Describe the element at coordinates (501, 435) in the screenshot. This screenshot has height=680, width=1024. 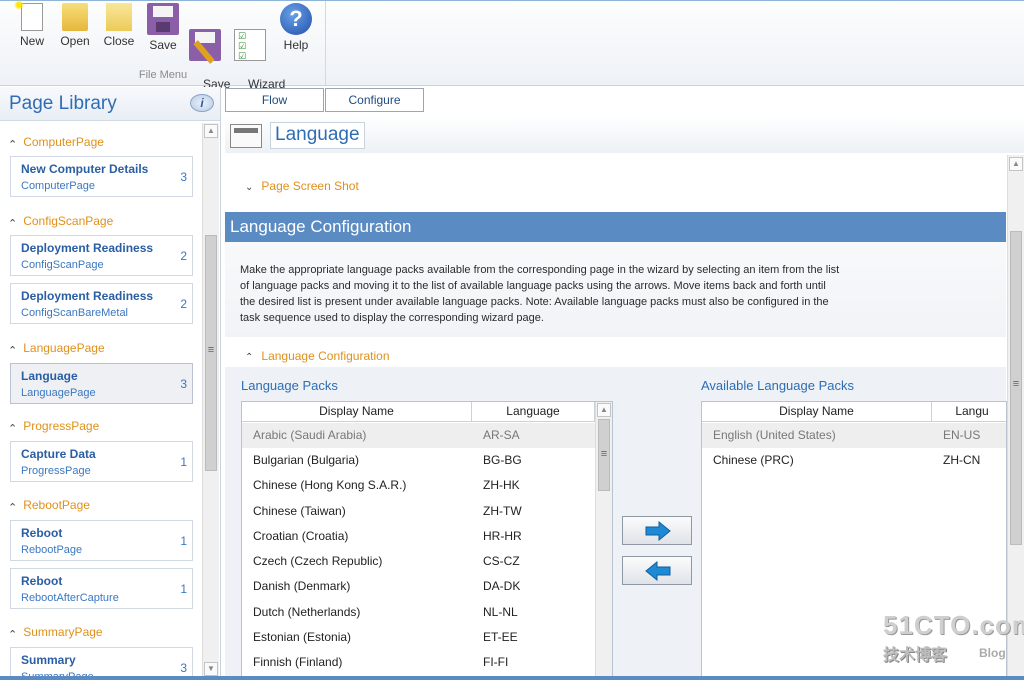
I see `cell-language: AR-SA` at that location.